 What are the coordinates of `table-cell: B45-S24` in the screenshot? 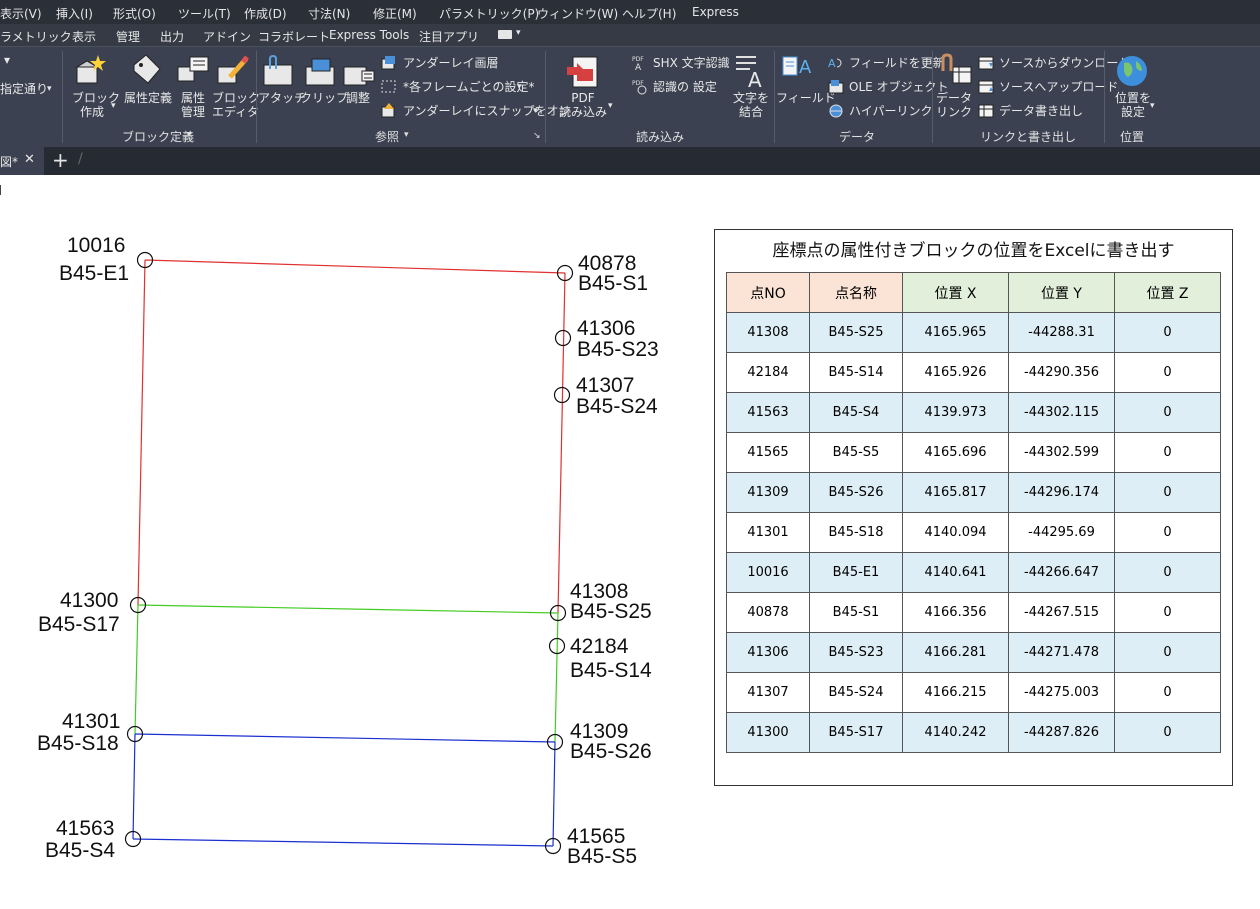 It's located at (856, 692).